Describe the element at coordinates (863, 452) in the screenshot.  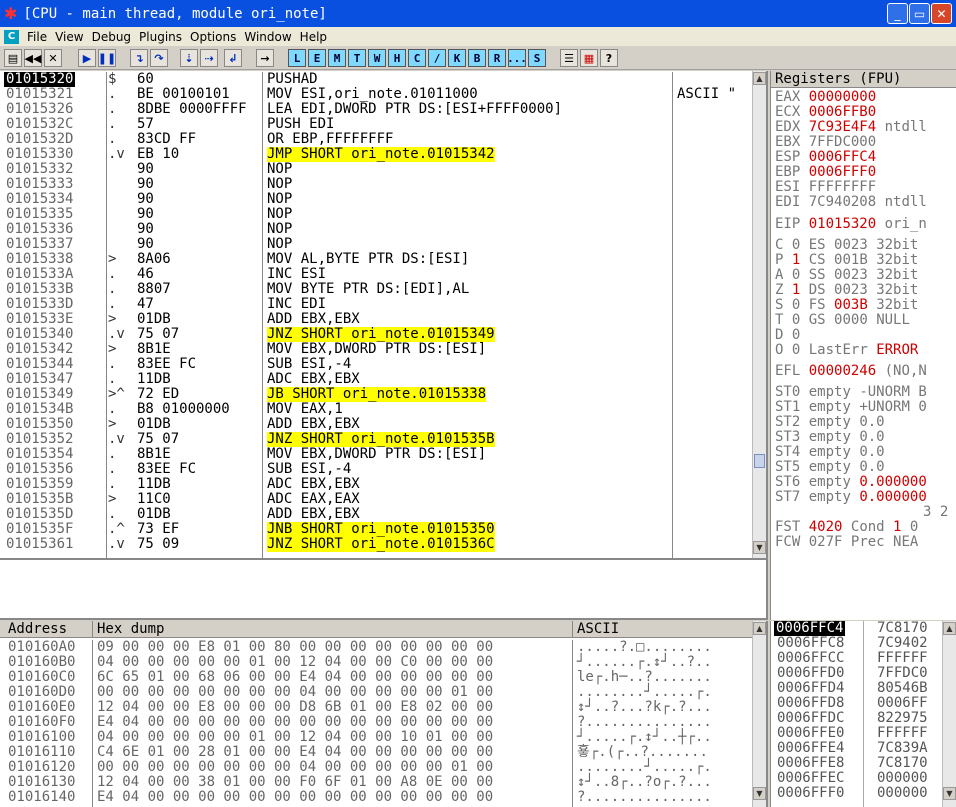
I see `fpu-register-line: ST4 empty 0.0` at that location.